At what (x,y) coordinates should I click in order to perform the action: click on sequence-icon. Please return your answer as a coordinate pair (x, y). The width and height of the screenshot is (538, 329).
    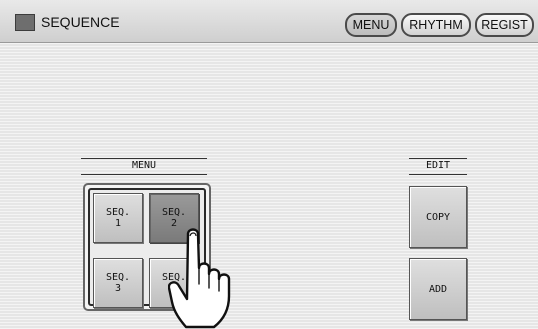
    Looking at the image, I should click on (25, 22).